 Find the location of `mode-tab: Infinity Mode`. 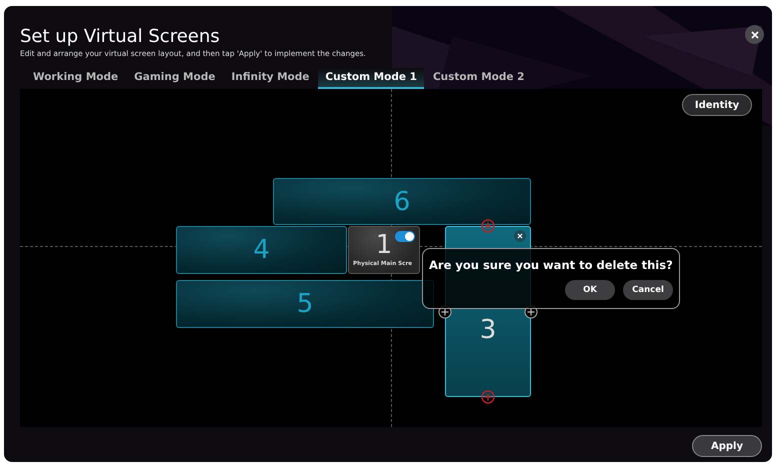

mode-tab: Infinity Mode is located at coordinates (270, 78).